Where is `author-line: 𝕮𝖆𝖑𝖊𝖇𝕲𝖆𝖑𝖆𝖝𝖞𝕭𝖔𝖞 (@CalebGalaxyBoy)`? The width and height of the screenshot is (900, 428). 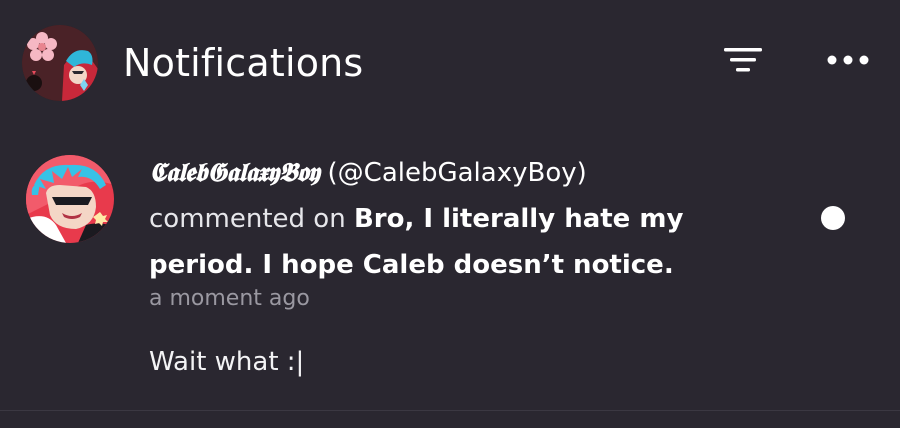 author-line: 𝕮𝖆𝖑𝖊𝖇𝕲𝖆𝖑𝖆𝖝𝖞𝕭𝖔𝖞 (@CalebGalaxyBoy) is located at coordinates (469, 173).